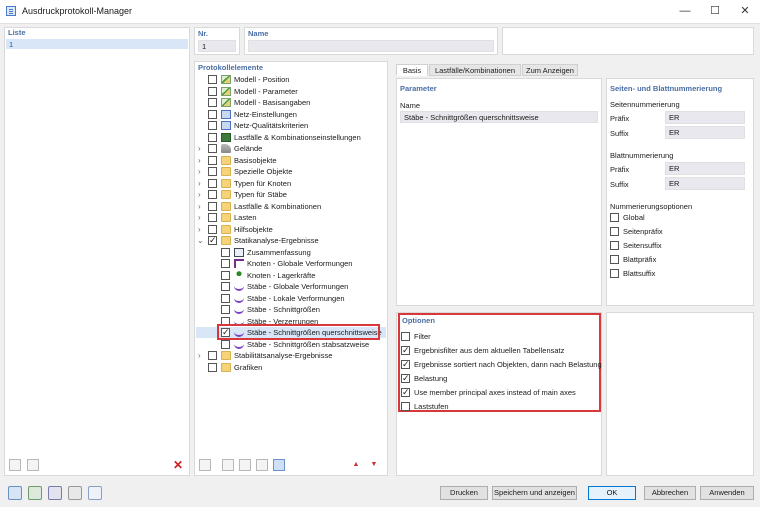  Describe the element at coordinates (15, 493) in the screenshot. I see `search-icon` at that location.